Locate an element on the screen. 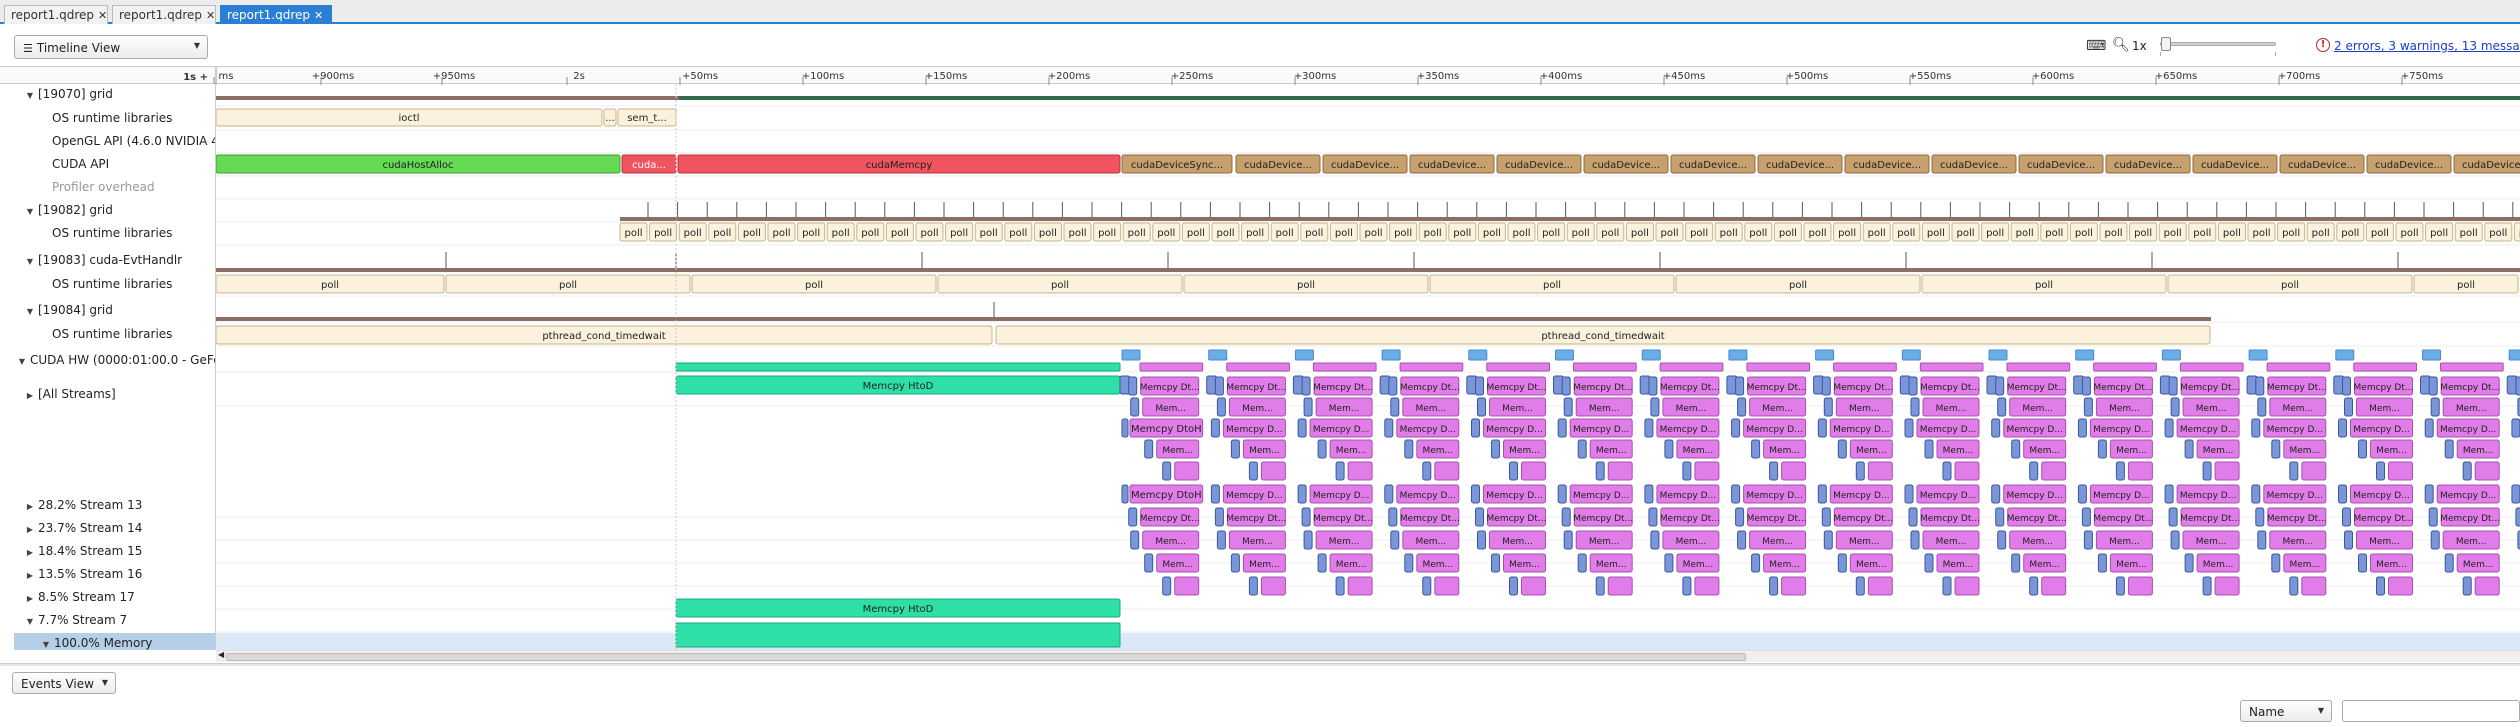  row-label: ▼ [19084] grid is located at coordinates (114, 310).